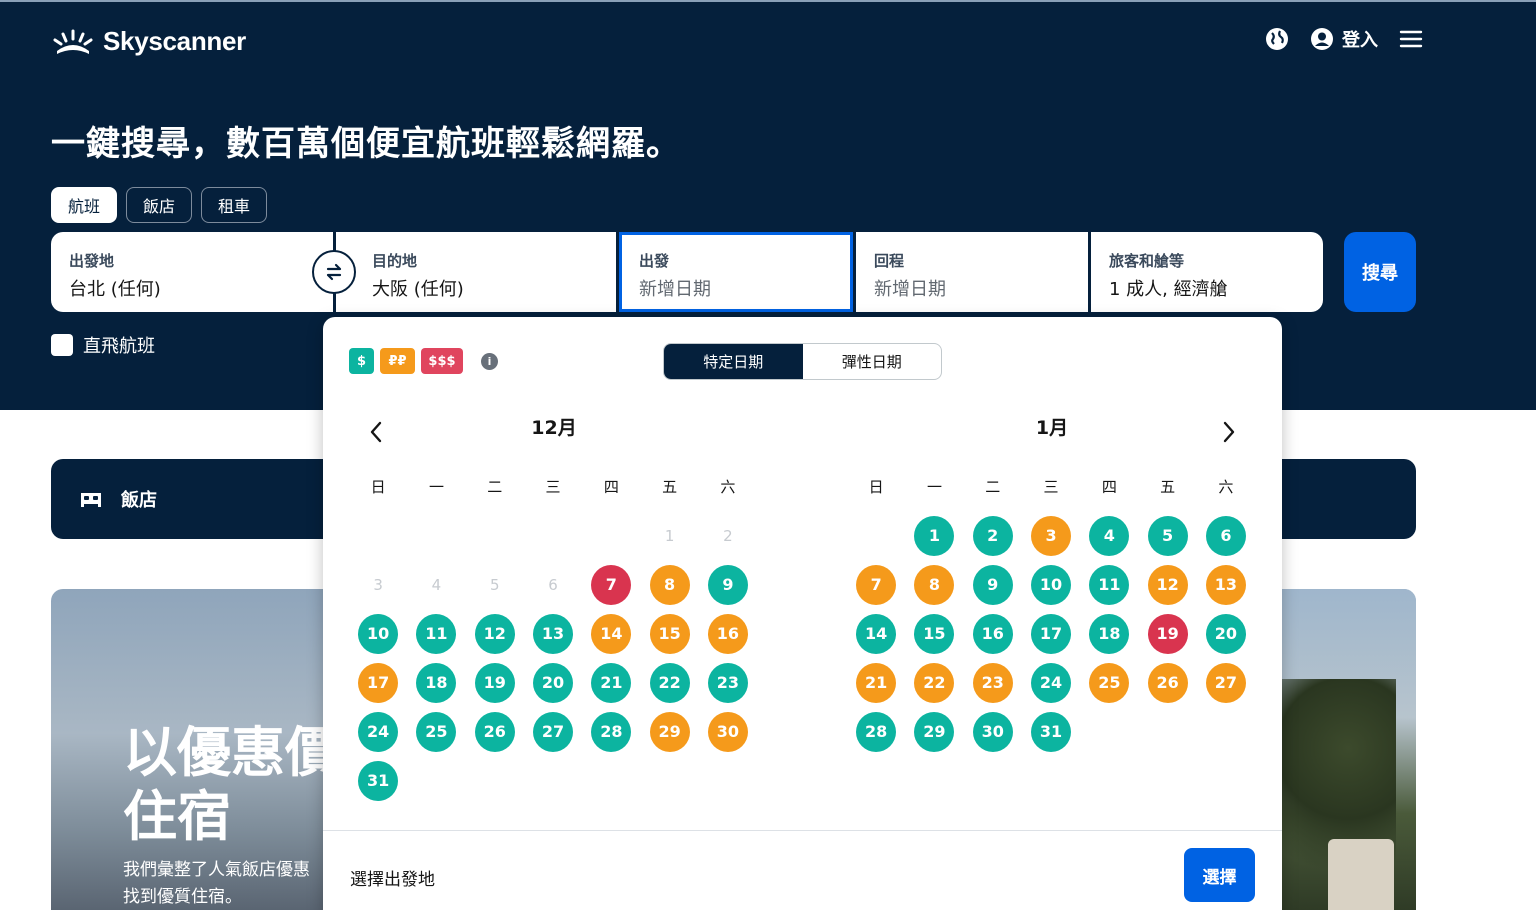  I want to click on direct-flights-label: 直飛航班, so click(119, 346).